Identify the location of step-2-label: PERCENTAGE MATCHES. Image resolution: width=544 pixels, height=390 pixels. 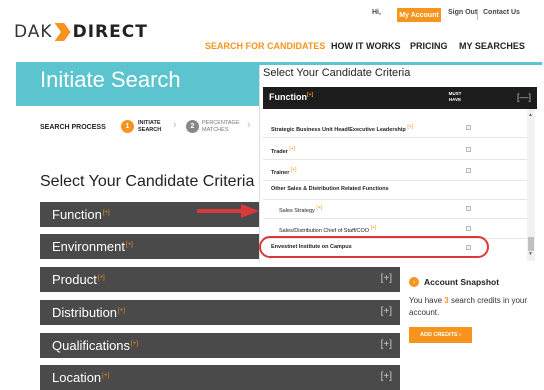
(221, 126).